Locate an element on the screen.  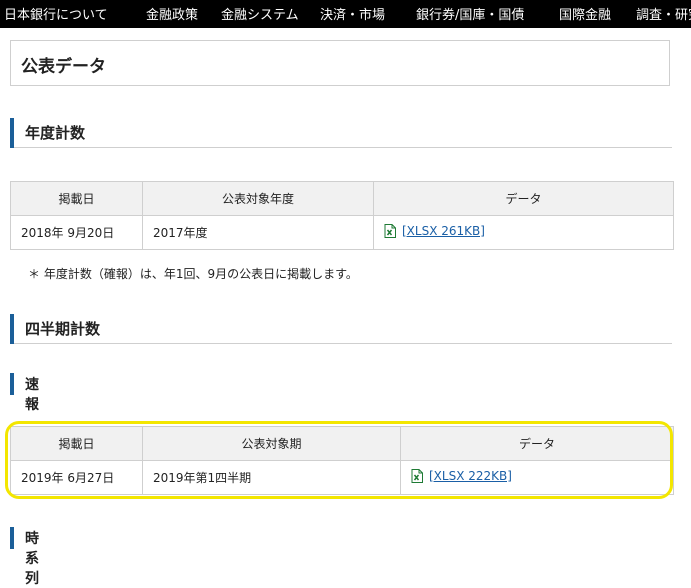
page-title-box: 公表データ is located at coordinates (340, 63).